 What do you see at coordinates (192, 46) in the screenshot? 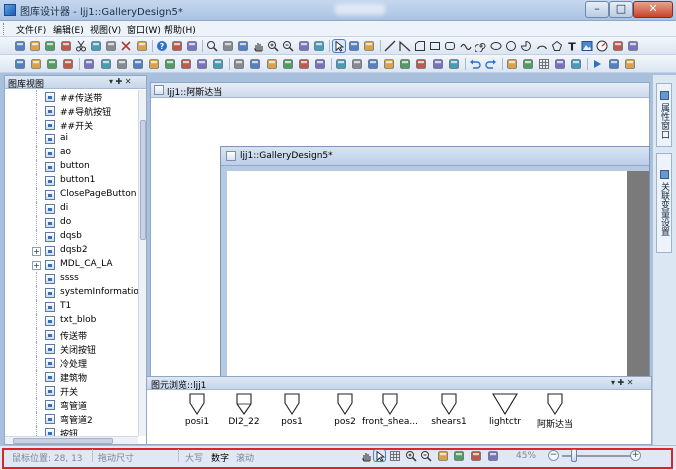
I see `color-button` at bounding box center [192, 46].